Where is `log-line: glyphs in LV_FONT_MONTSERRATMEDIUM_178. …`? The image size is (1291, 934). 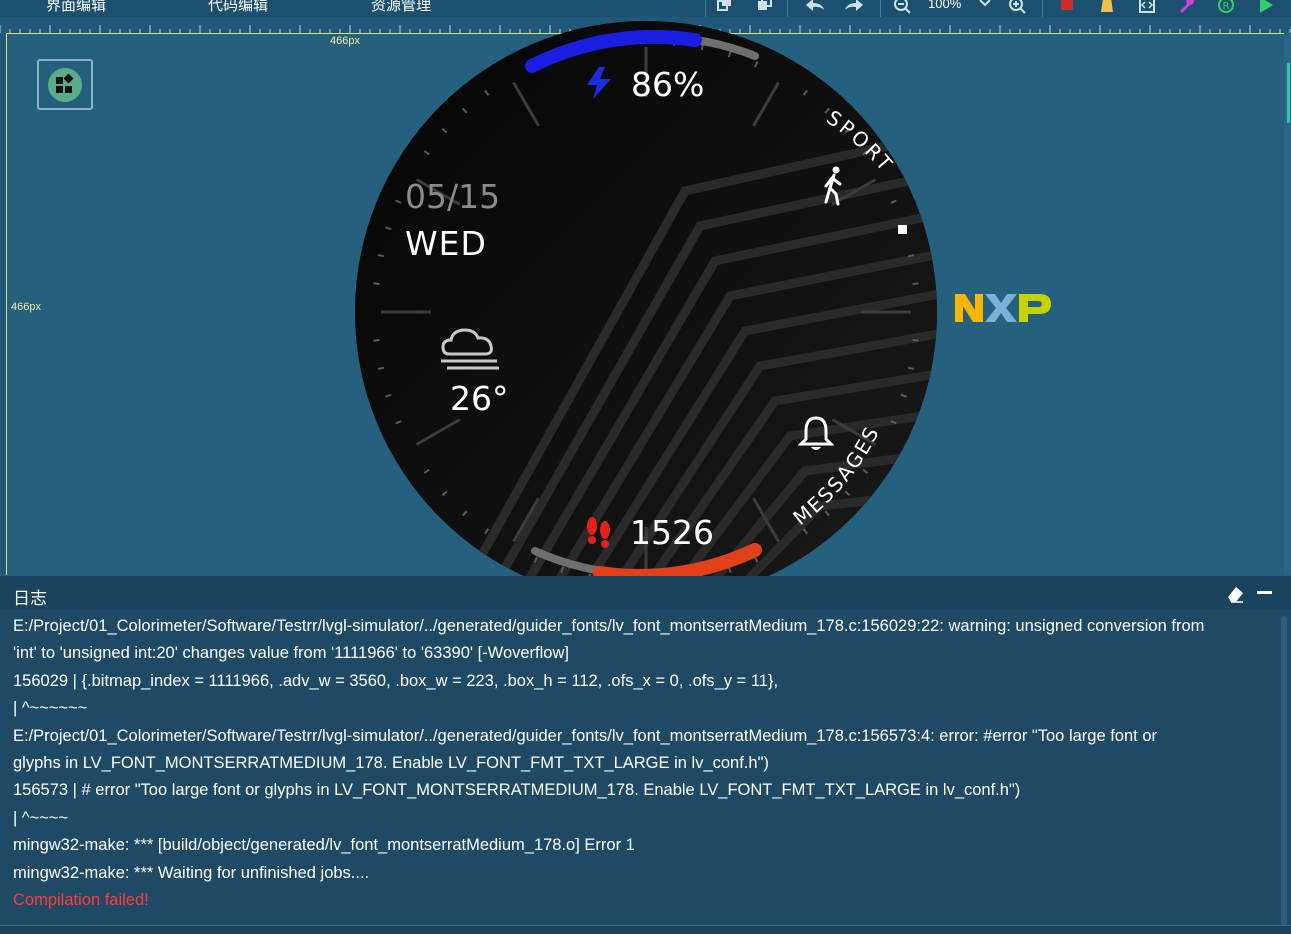 log-line: glyphs in LV_FONT_MONTSERRATMEDIUM_178. … is located at coordinates (391, 763).